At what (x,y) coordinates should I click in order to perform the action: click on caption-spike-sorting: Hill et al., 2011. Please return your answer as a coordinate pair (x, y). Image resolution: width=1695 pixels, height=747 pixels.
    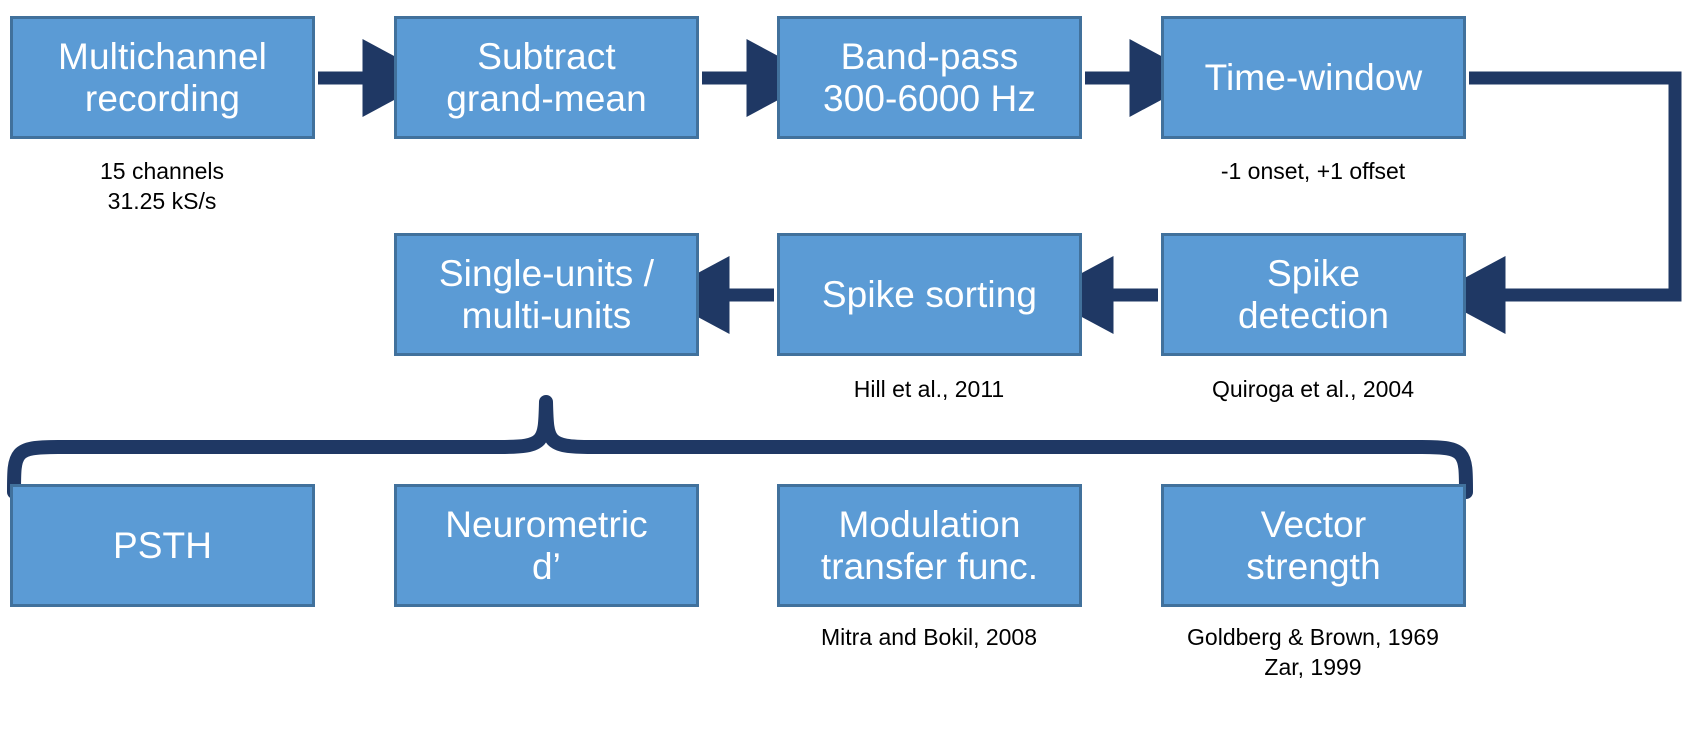
    Looking at the image, I should click on (929, 389).